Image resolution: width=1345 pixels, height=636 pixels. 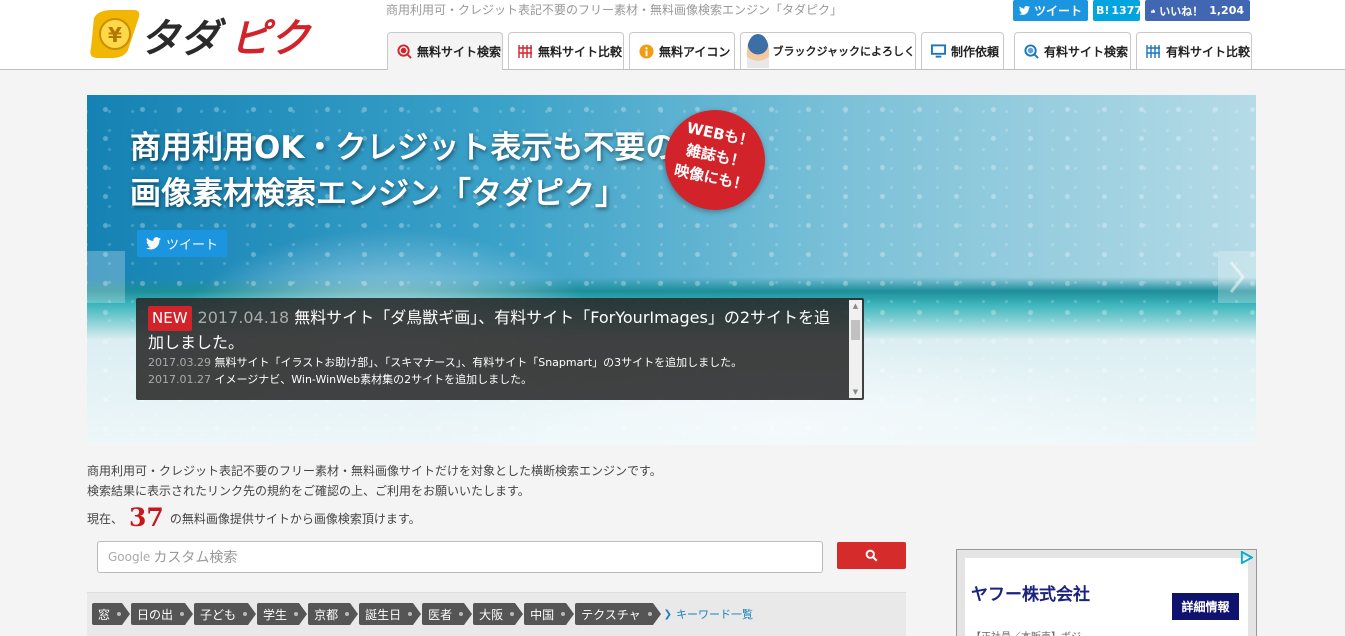 I want to click on site-logo: ¥ タダ ピク, so click(x=208, y=34).